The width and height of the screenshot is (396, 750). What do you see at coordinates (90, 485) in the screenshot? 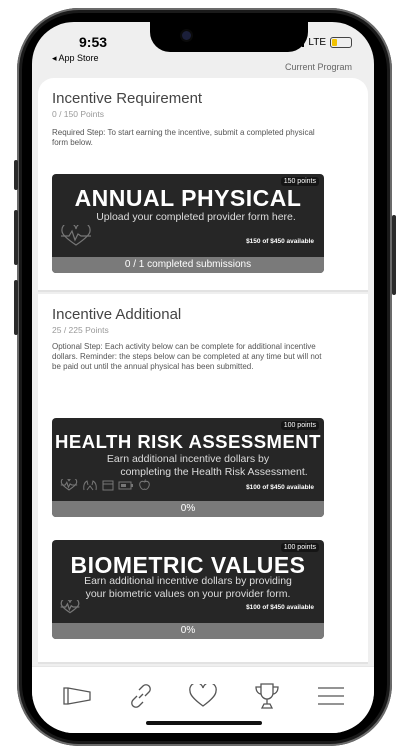
I see `hands-icon` at bounding box center [90, 485].